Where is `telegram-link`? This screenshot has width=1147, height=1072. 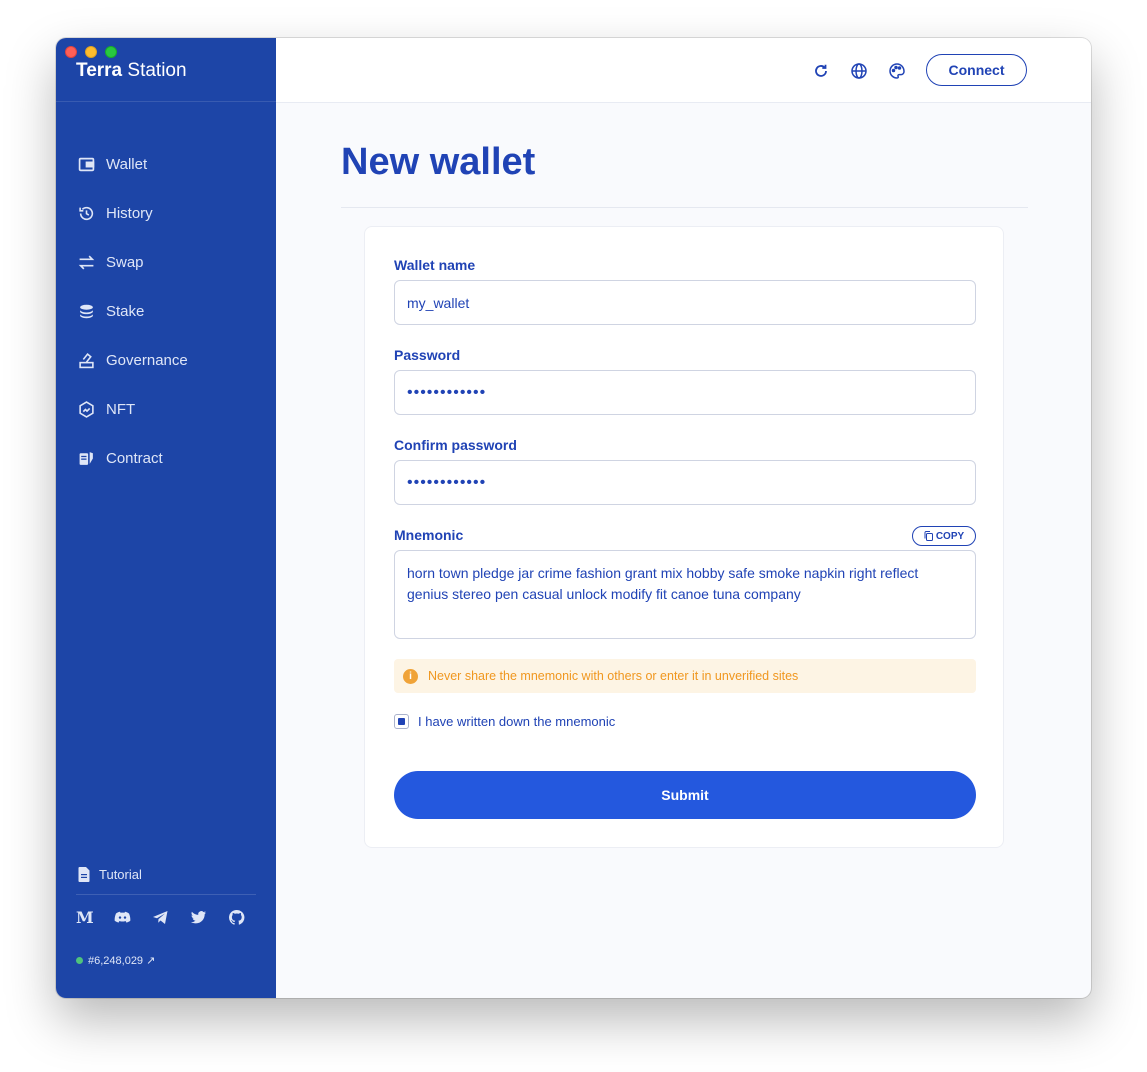
telegram-link is located at coordinates (171, 917).